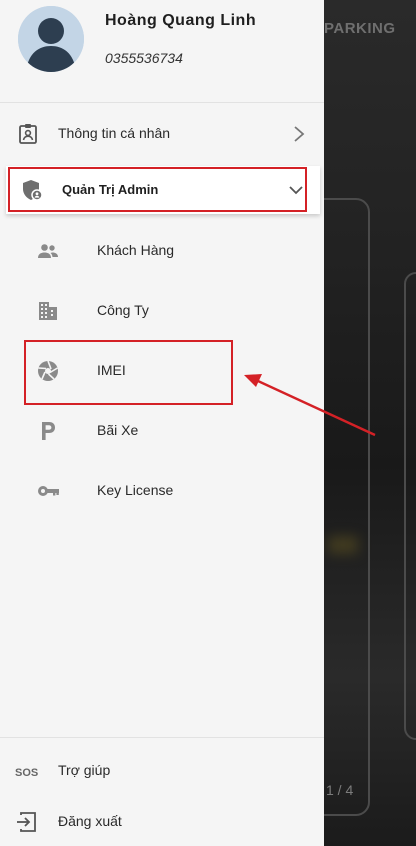 Image resolution: width=416 pixels, height=846 pixels. Describe the element at coordinates (118, 430) in the screenshot. I see `menu-item-label: Bãi Xe` at that location.